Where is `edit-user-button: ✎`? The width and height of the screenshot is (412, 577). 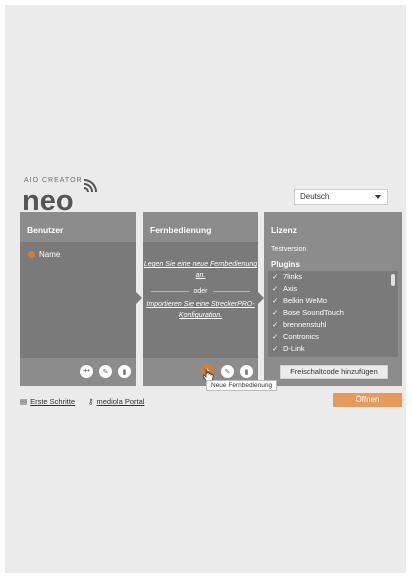 edit-user-button: ✎ is located at coordinates (105, 371).